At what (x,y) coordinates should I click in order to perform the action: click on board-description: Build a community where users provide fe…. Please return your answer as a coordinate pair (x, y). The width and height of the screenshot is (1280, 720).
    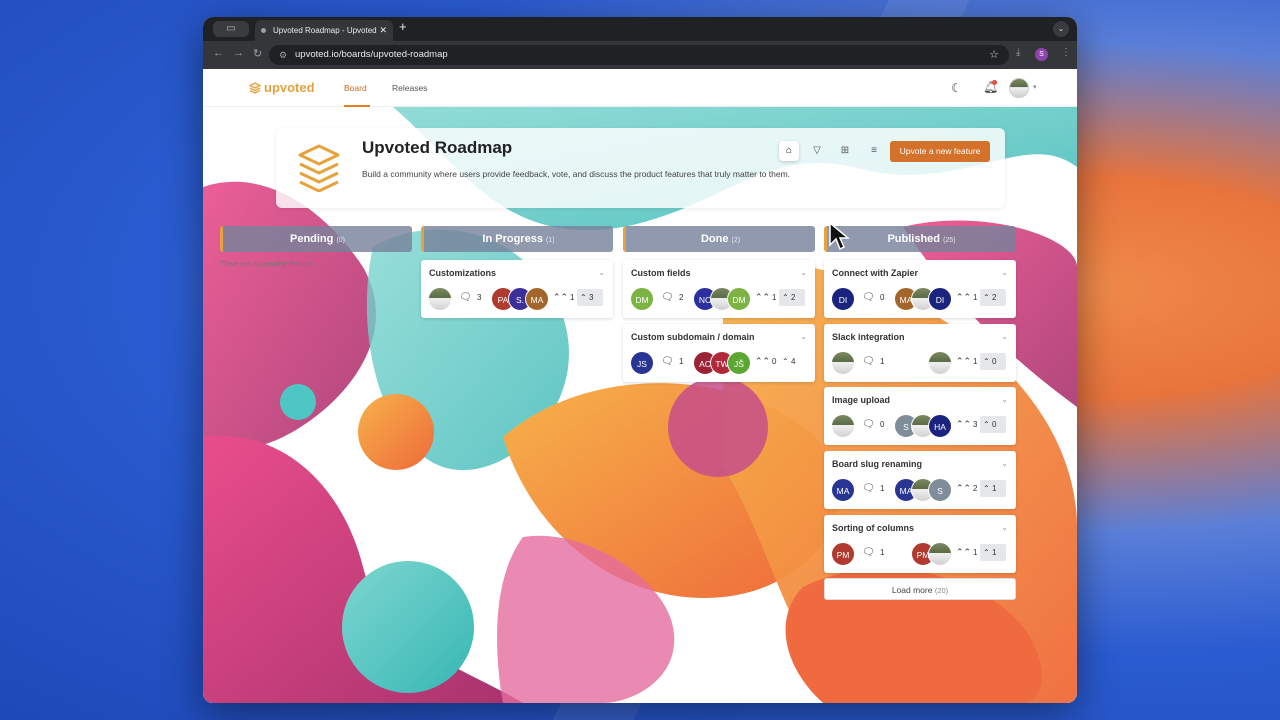
    Looking at the image, I should click on (576, 174).